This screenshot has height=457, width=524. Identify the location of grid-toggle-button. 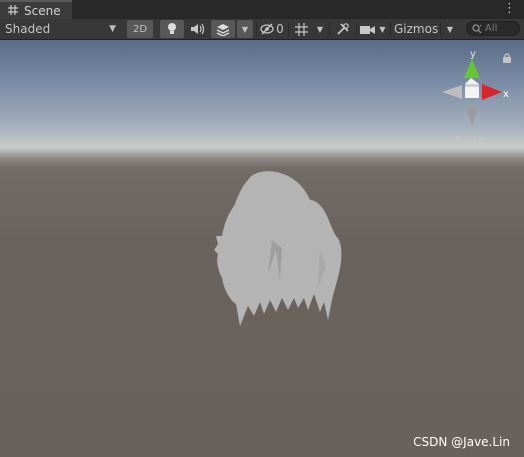
(301, 29).